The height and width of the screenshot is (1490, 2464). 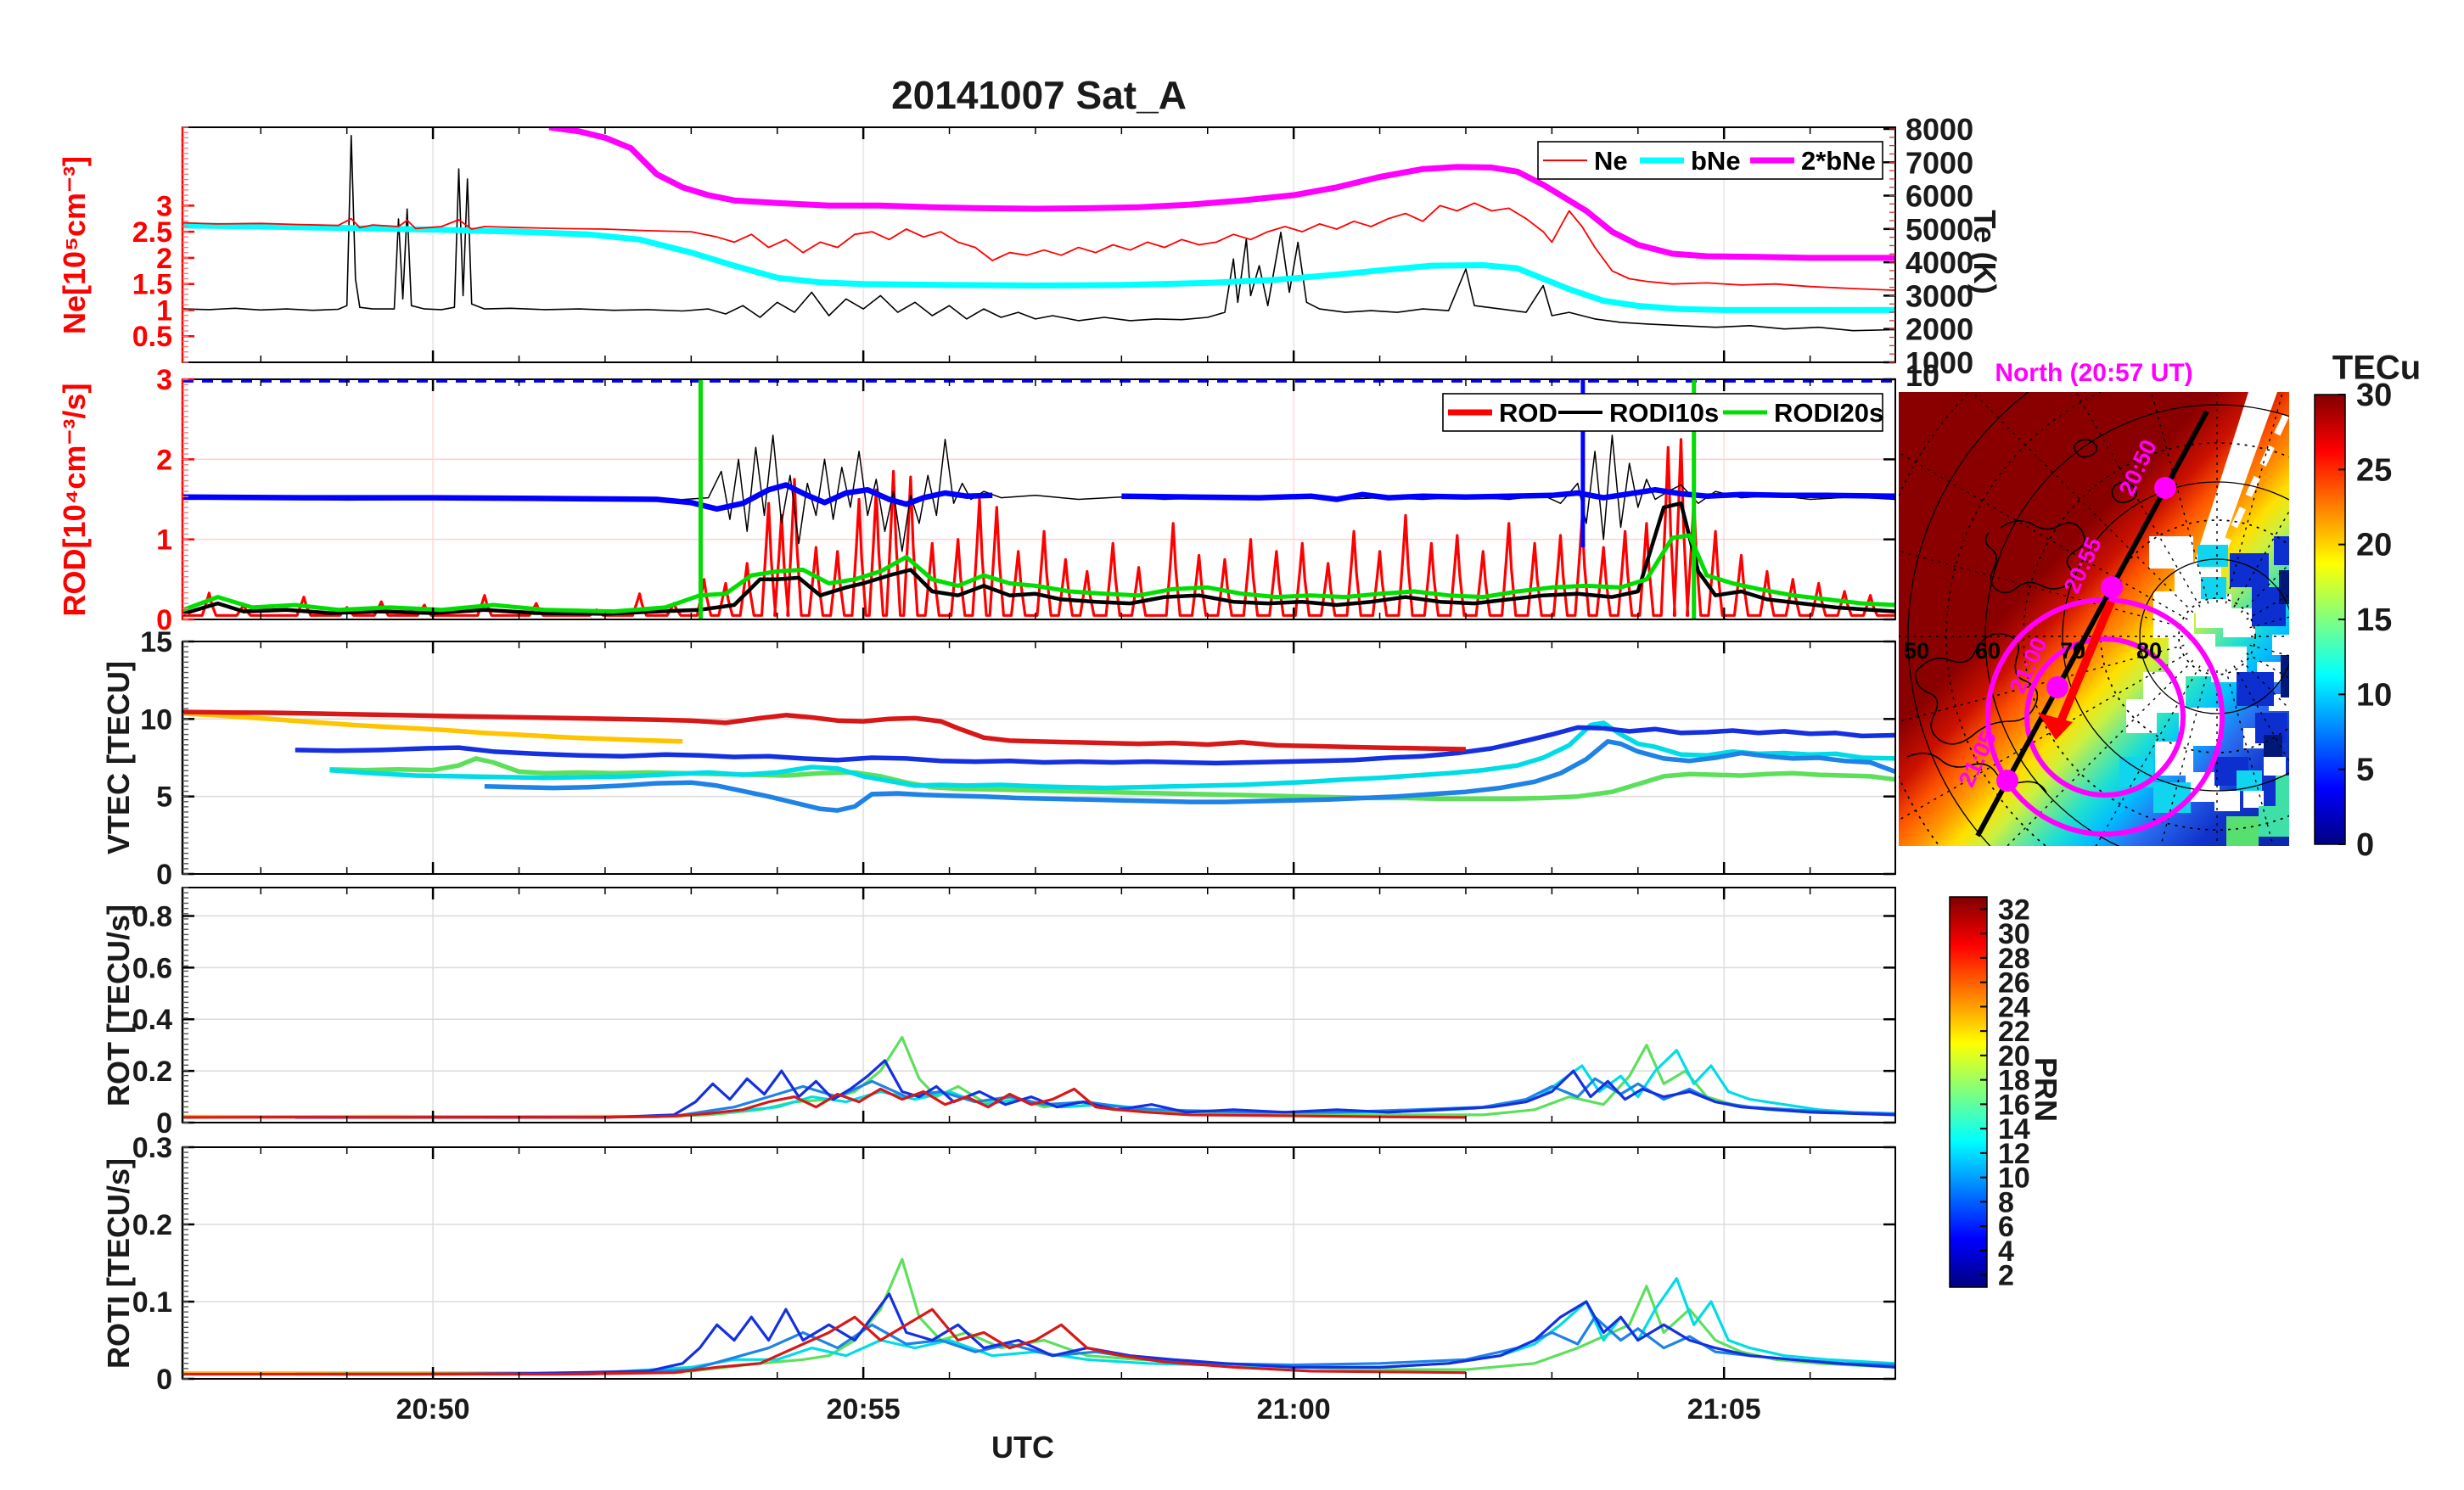 What do you see at coordinates (587, 497) in the screenshot?
I see `series-RODI_mean_a` at bounding box center [587, 497].